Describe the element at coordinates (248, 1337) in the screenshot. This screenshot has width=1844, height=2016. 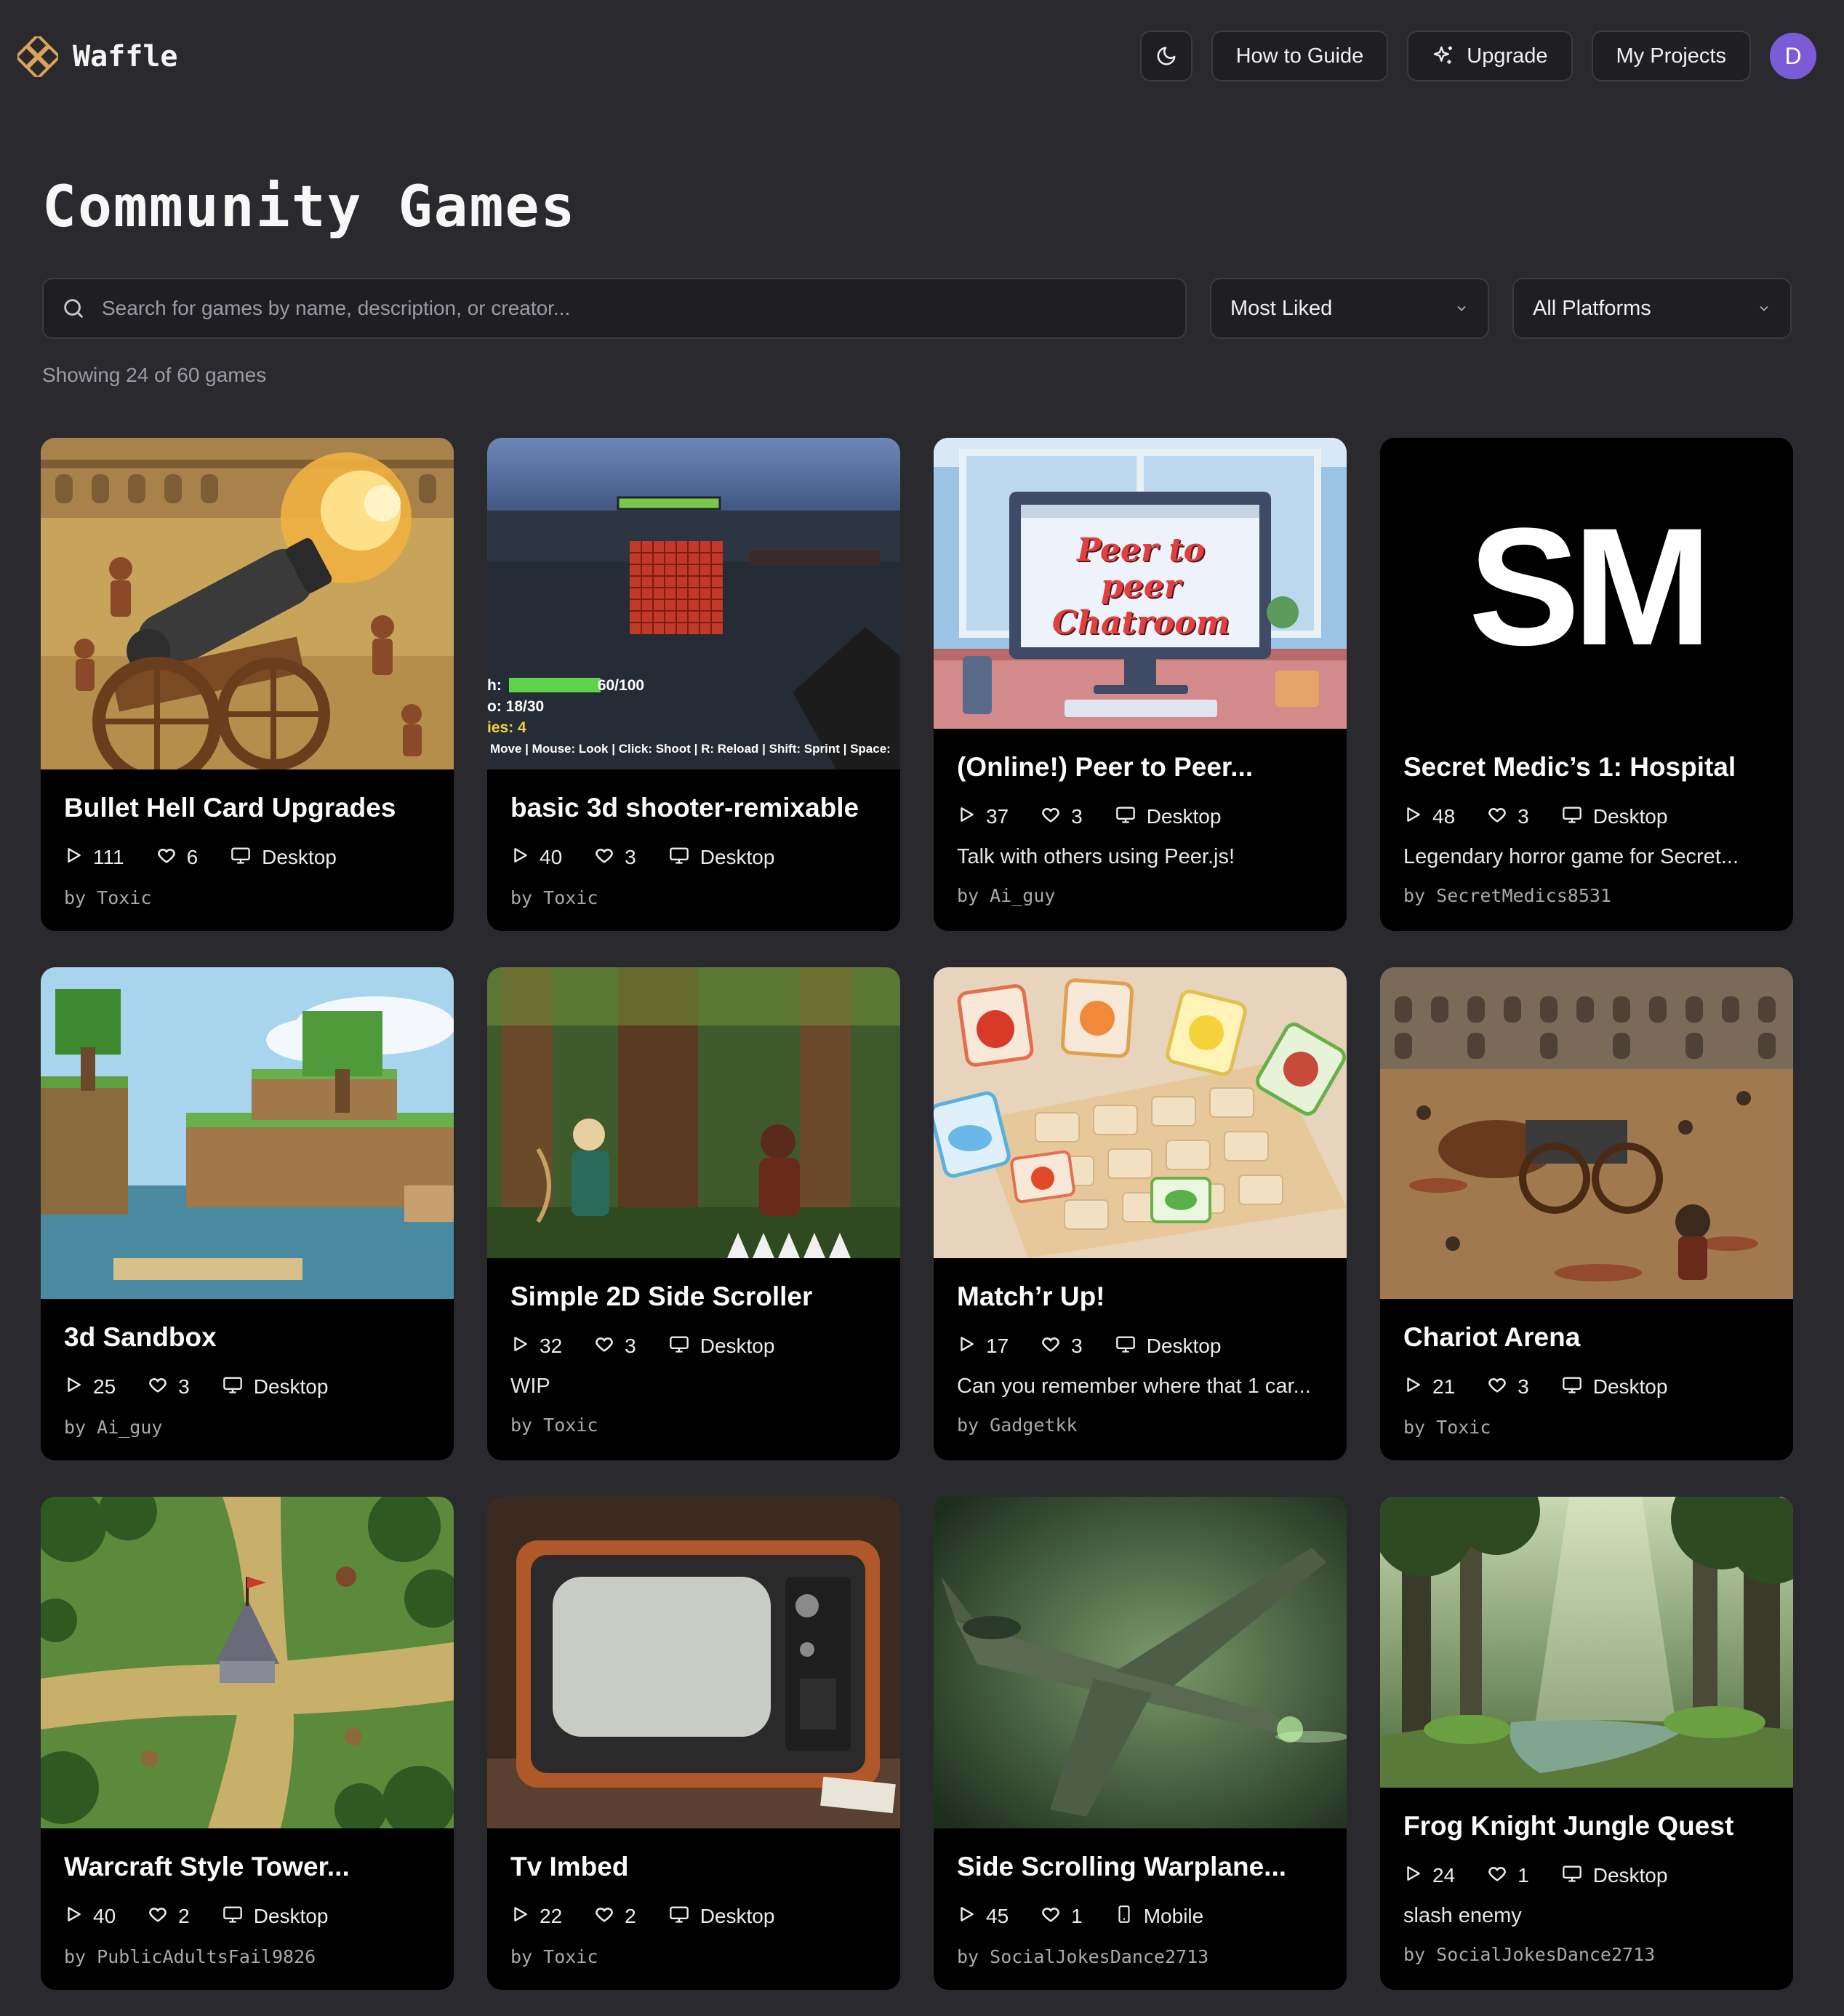
I see `game-title: 3d Sandbox` at that location.